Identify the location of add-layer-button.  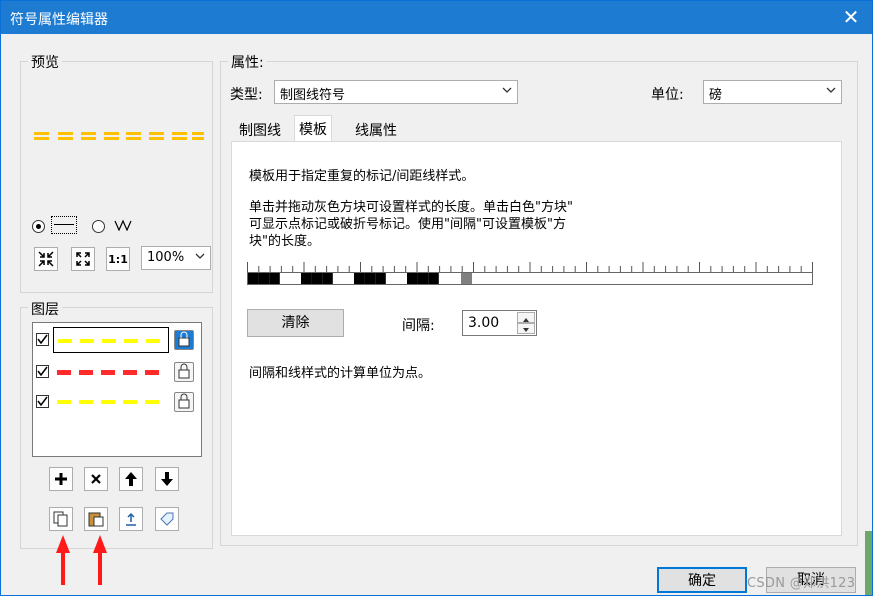
(61, 479).